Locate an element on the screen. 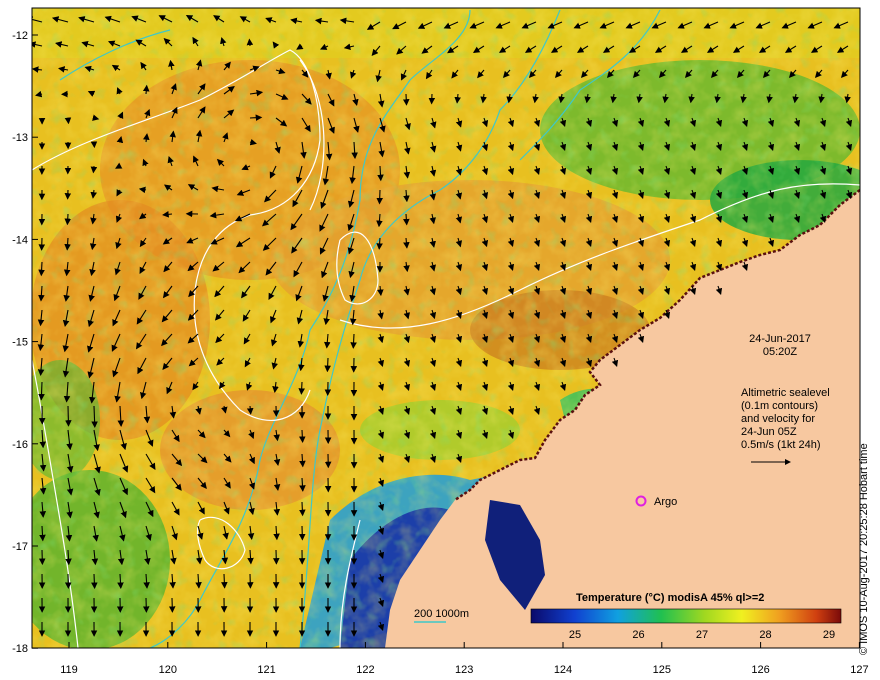 The image size is (880, 680). lat-tick-label: -14 is located at coordinates (20, 240).